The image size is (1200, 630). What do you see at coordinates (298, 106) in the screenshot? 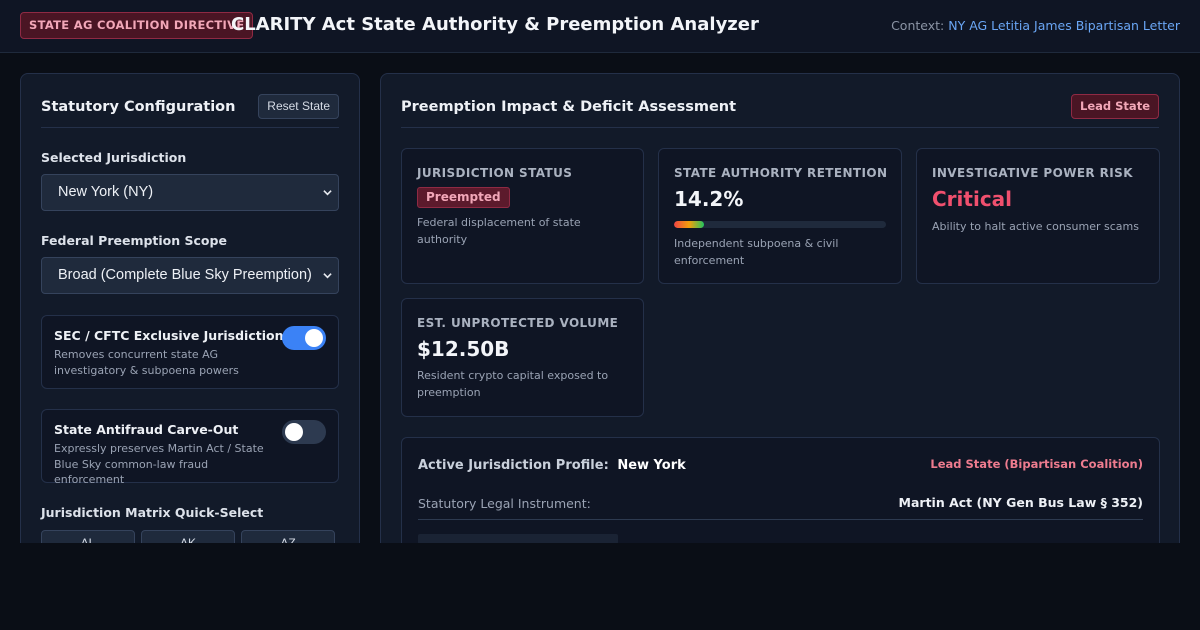
I see `reset-state-button: Reset State` at bounding box center [298, 106].